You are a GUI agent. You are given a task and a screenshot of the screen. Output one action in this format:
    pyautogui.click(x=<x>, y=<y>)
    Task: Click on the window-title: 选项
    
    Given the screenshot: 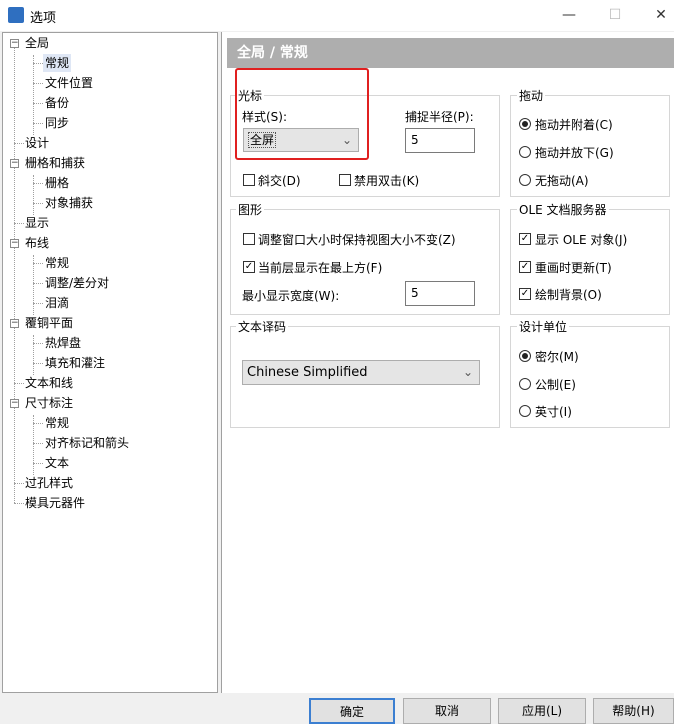 What is the action you would take?
    pyautogui.click(x=43, y=18)
    